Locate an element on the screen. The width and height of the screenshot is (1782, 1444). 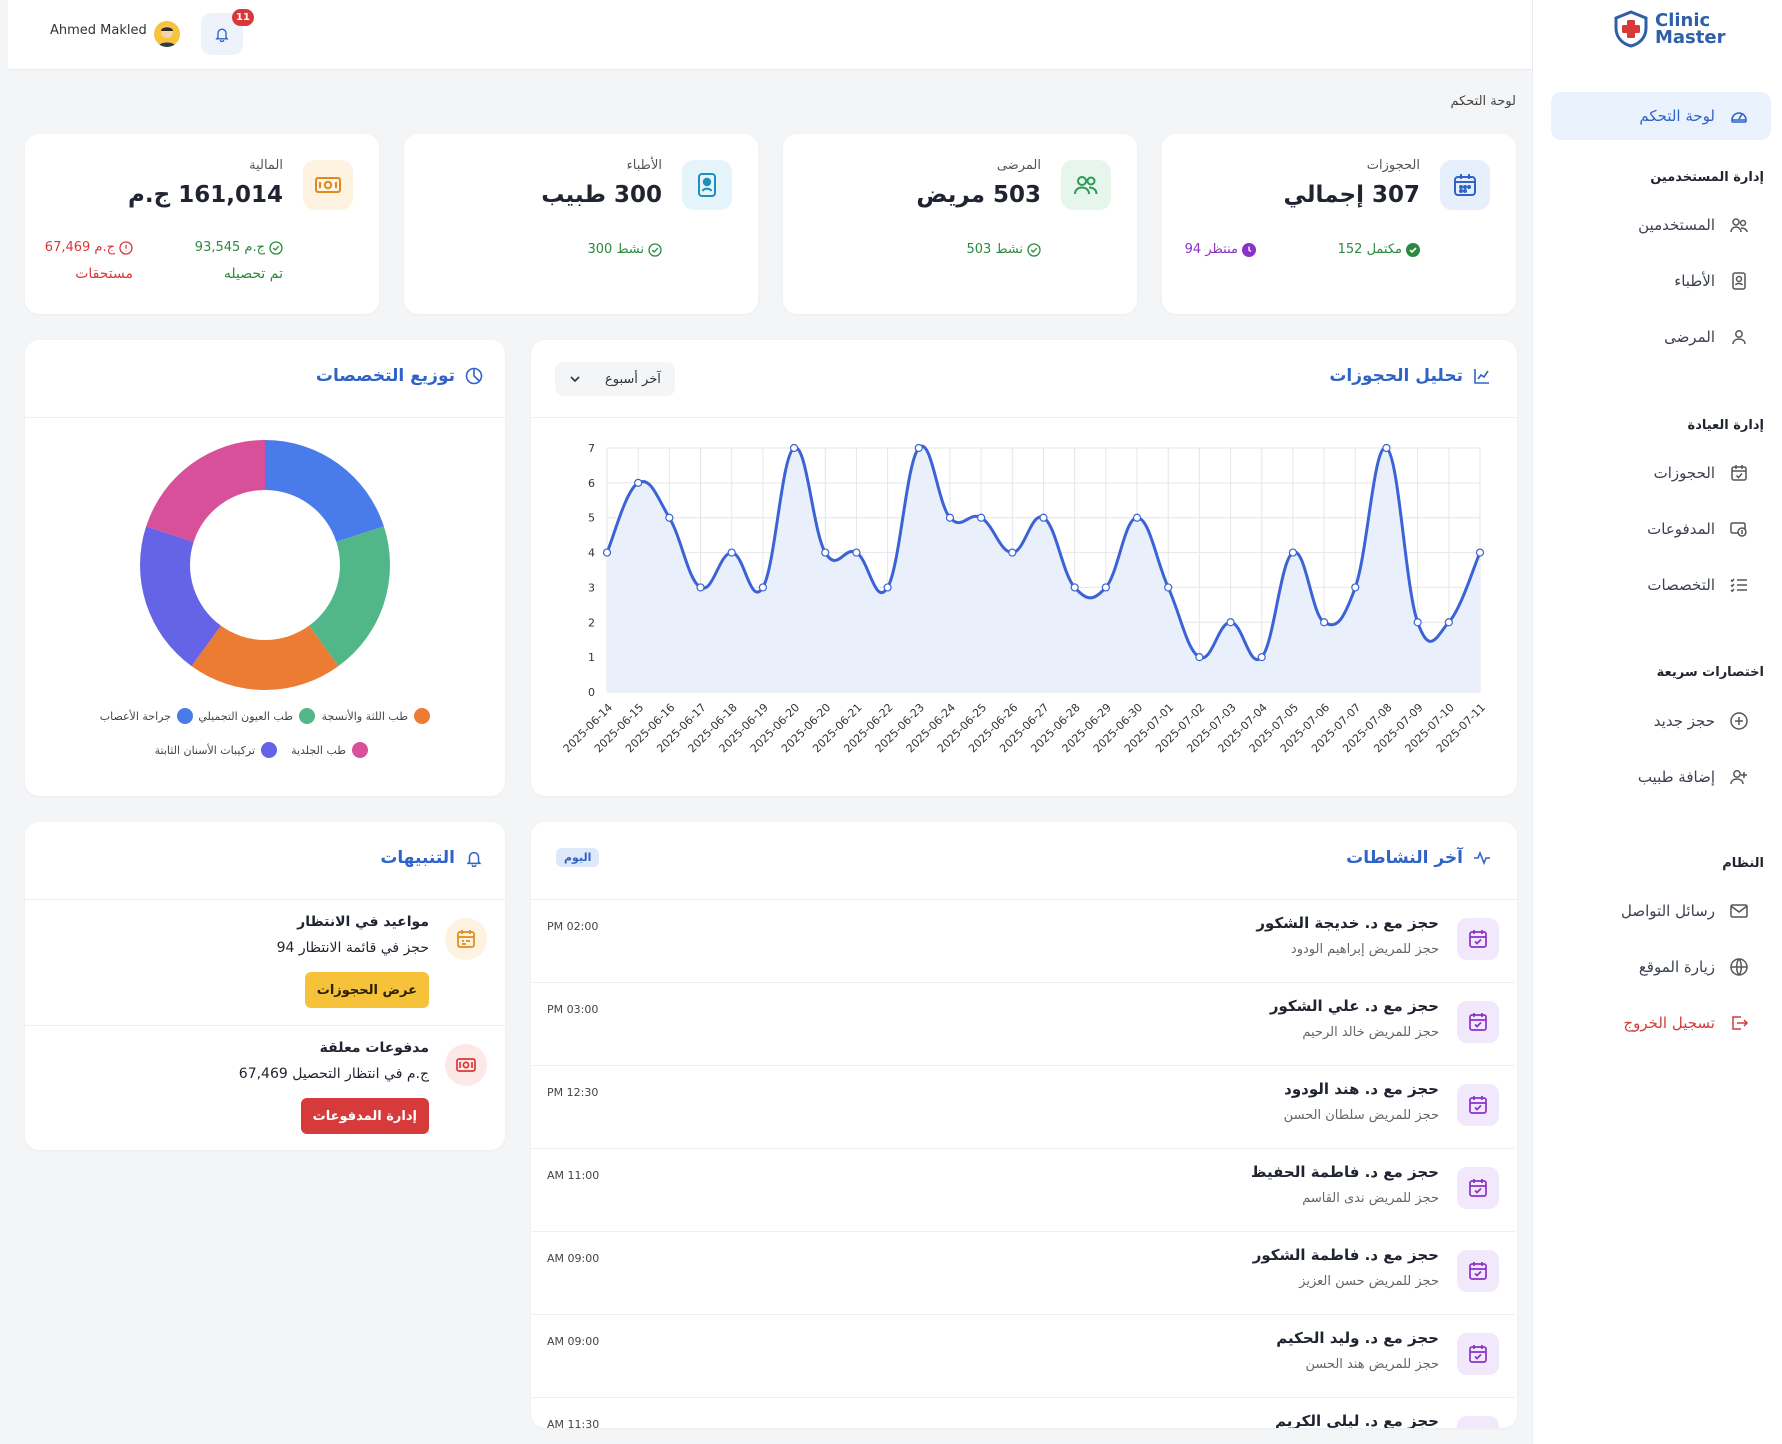
activity-title: حجز مع د. فاطمة الشكور is located at coordinates (1345, 1255).